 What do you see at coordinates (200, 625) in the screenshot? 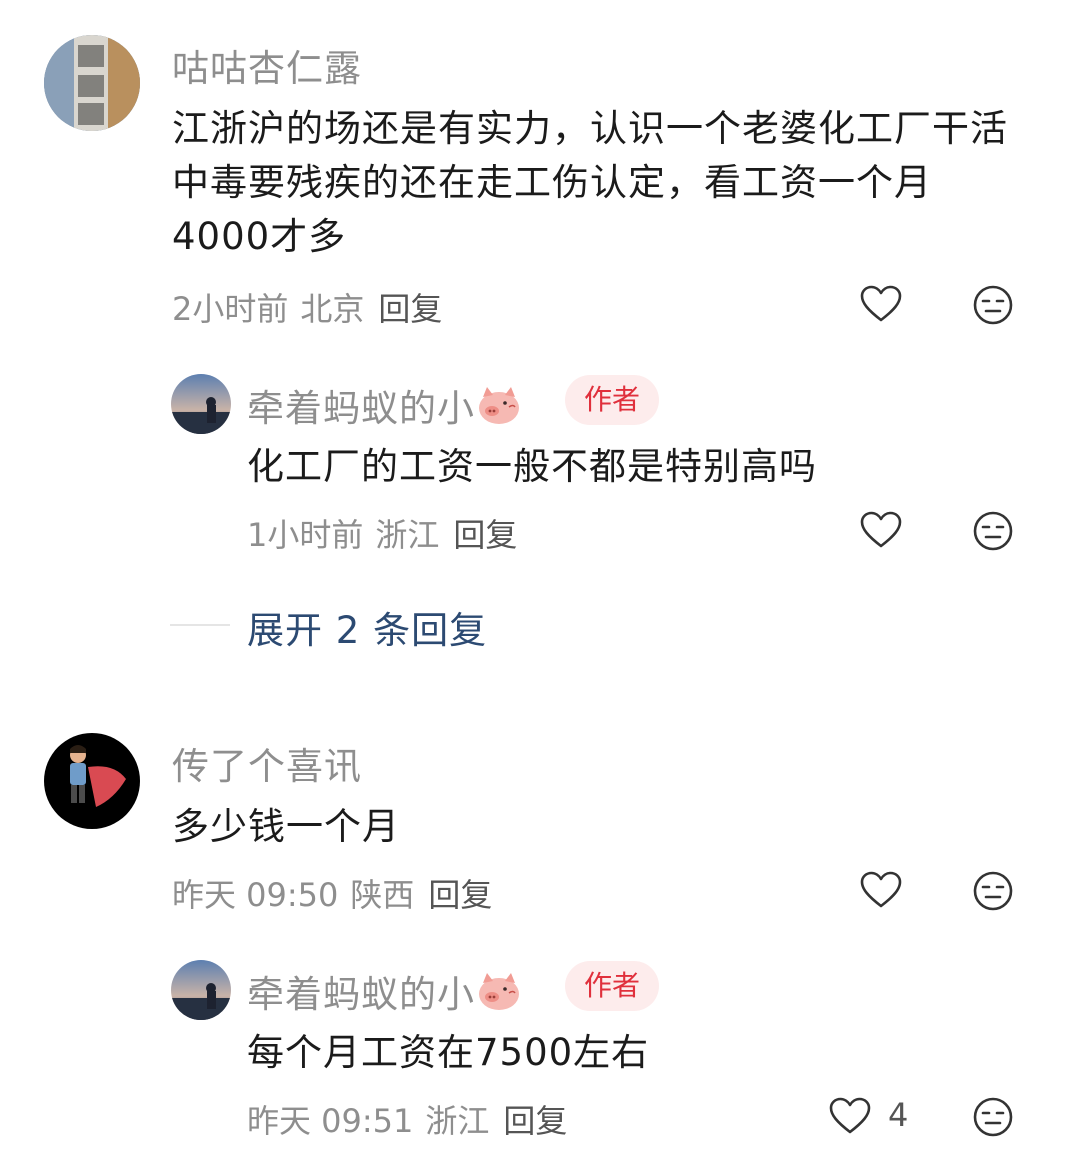
I see `divider` at bounding box center [200, 625].